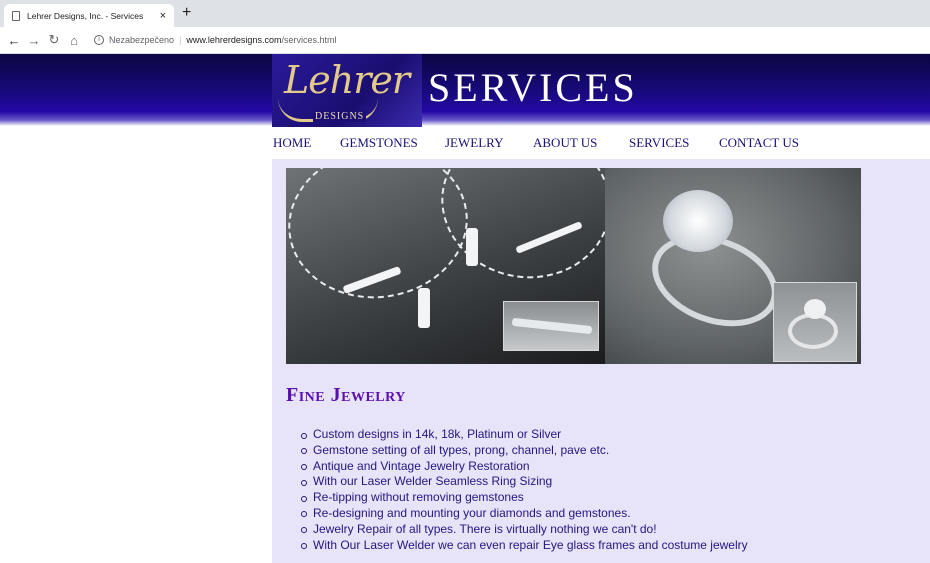 This screenshot has height=563, width=930. Describe the element at coordinates (234, 40) in the screenshot. I see `url-host: www.lehrerdesigns.com` at that location.